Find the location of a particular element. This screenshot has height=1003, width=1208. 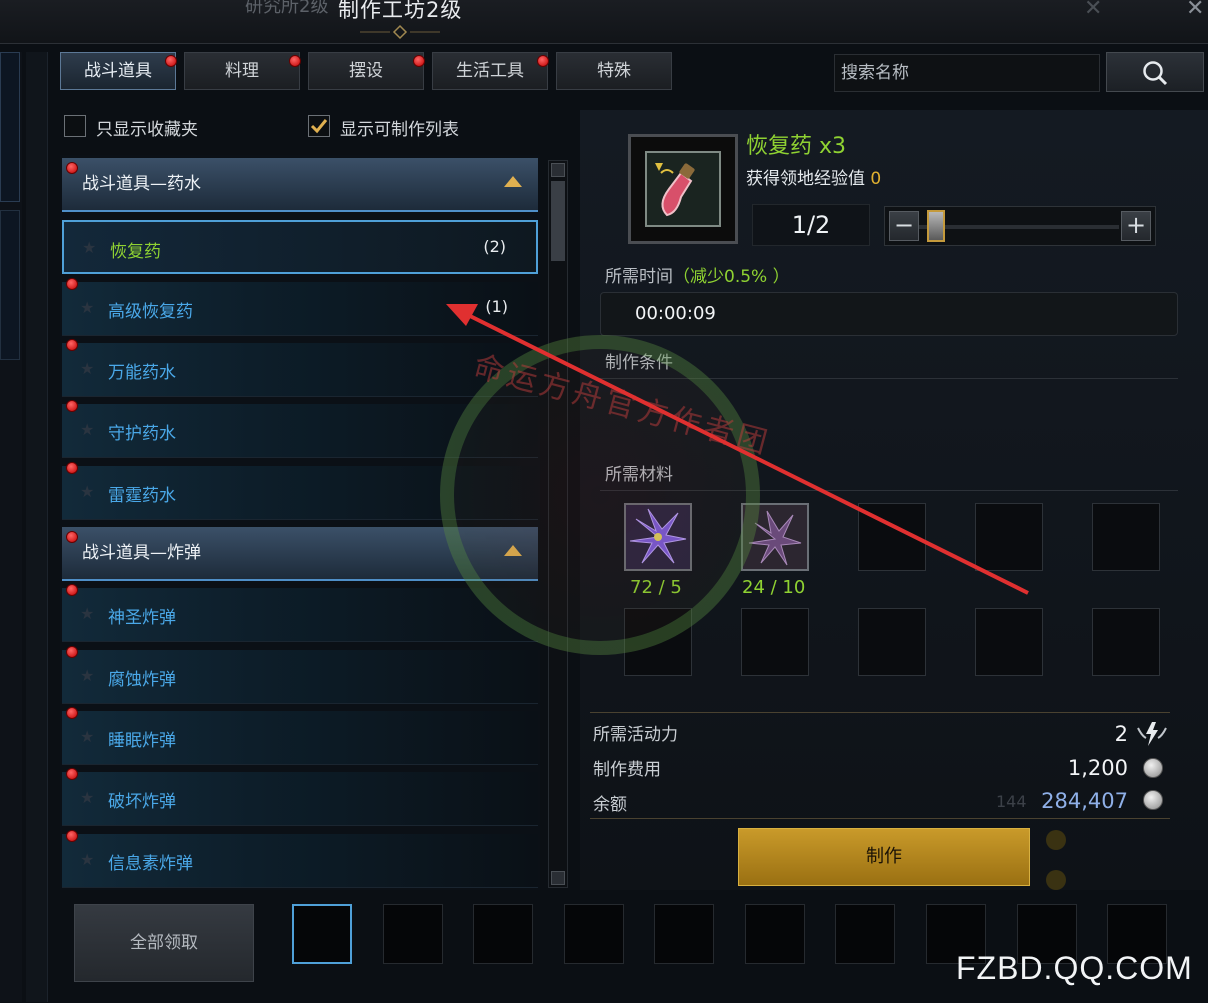

item-name-title: 恢复药 x3 is located at coordinates (796, 146).